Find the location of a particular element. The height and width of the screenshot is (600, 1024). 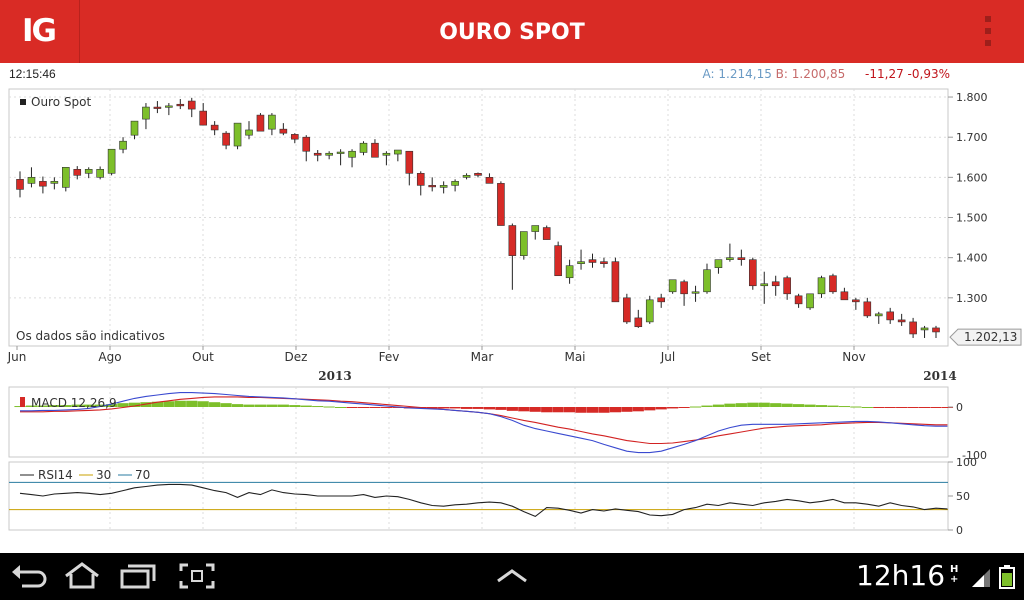

title-bar: IG OURO SPOT is located at coordinates (512, 31).